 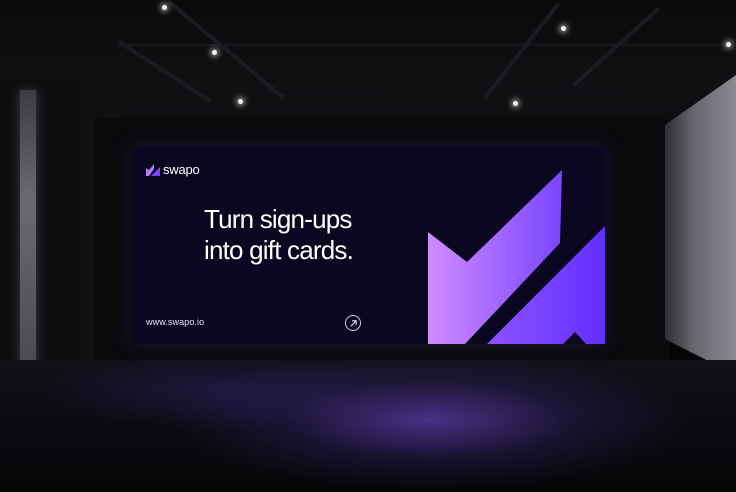 What do you see at coordinates (181, 169) in the screenshot?
I see `brand-name: swapo` at bounding box center [181, 169].